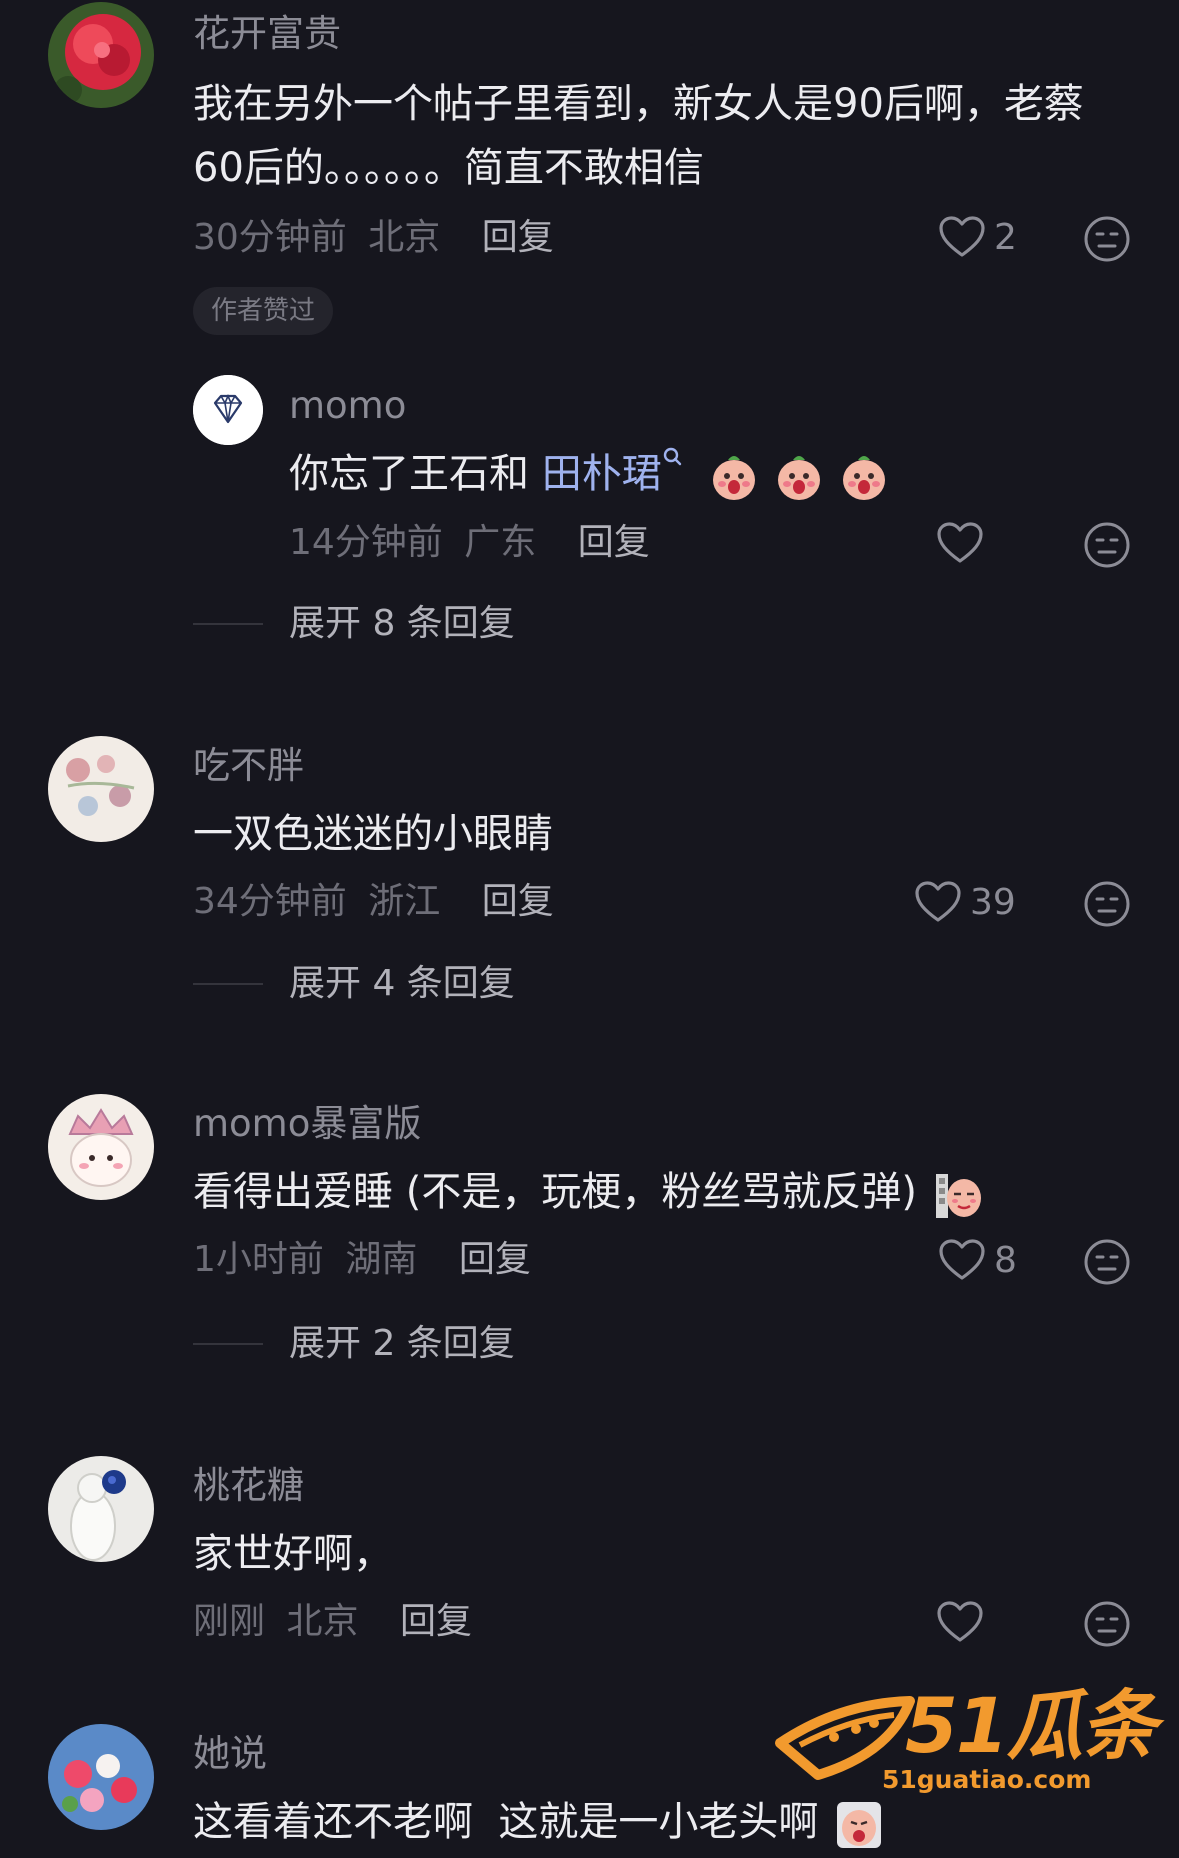 The height and width of the screenshot is (1858, 1179). I want to click on expand-replies-button: 展开 8 条回复, so click(402, 624).